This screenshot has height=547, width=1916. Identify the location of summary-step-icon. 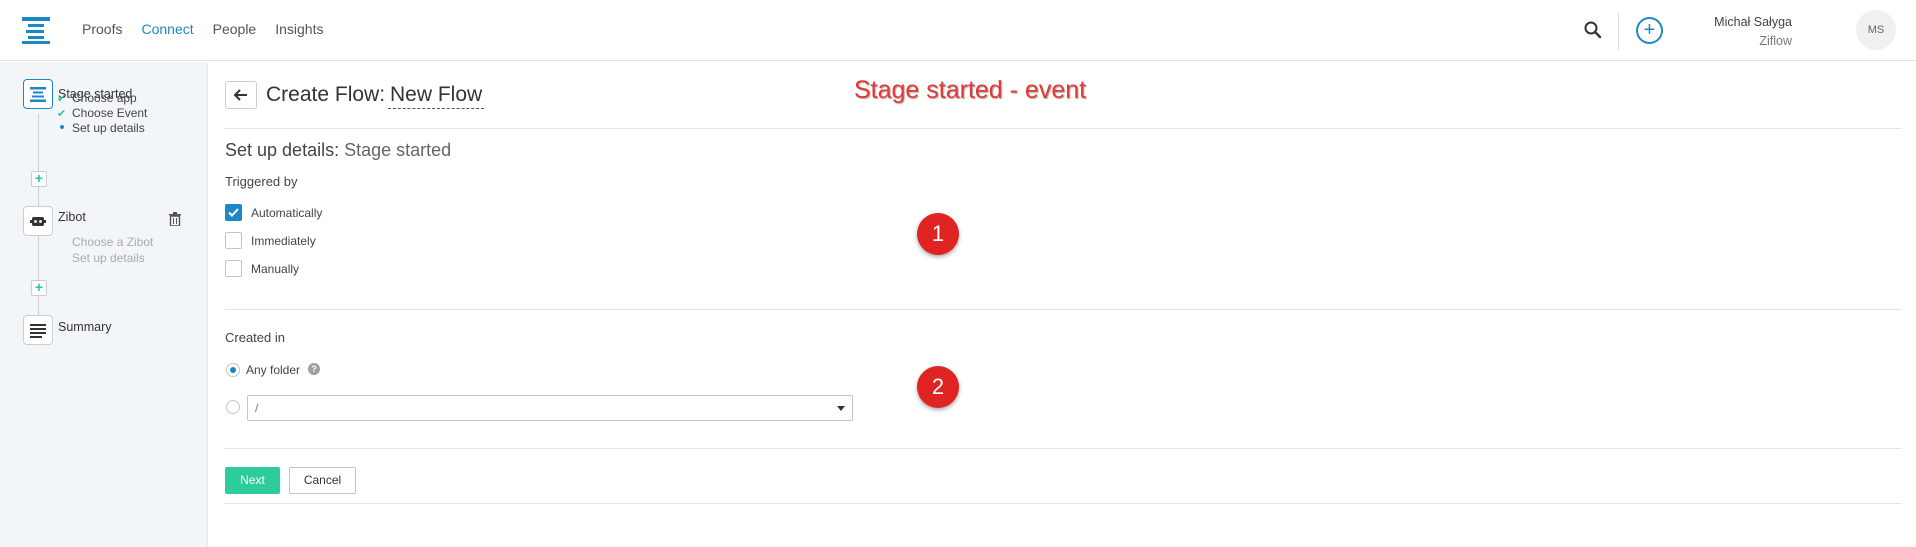
(38, 330).